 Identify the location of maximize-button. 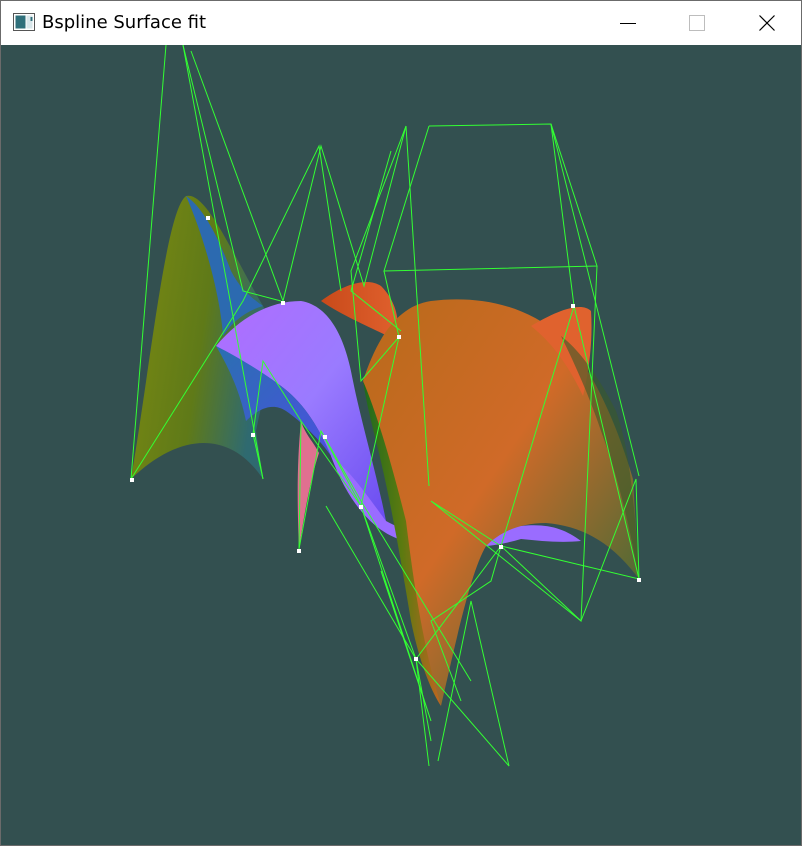
(697, 23).